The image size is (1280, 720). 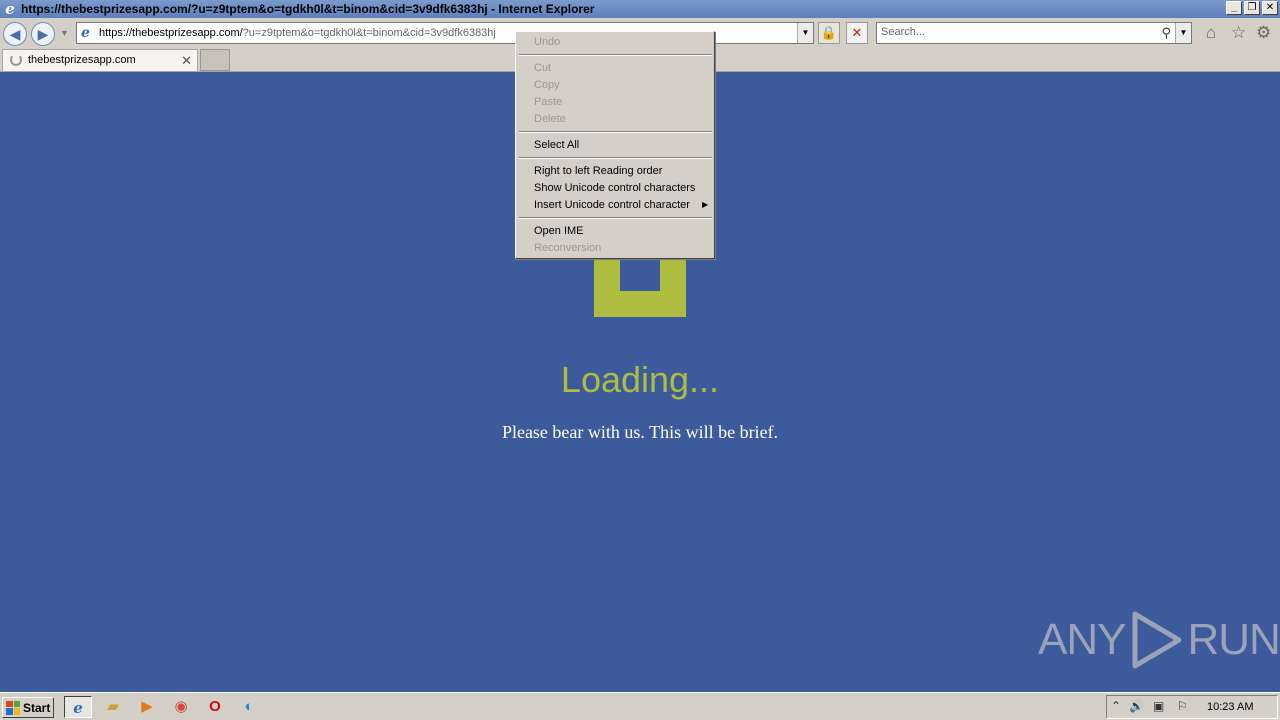 I want to click on menu-item-cut: Cut, so click(x=542, y=68).